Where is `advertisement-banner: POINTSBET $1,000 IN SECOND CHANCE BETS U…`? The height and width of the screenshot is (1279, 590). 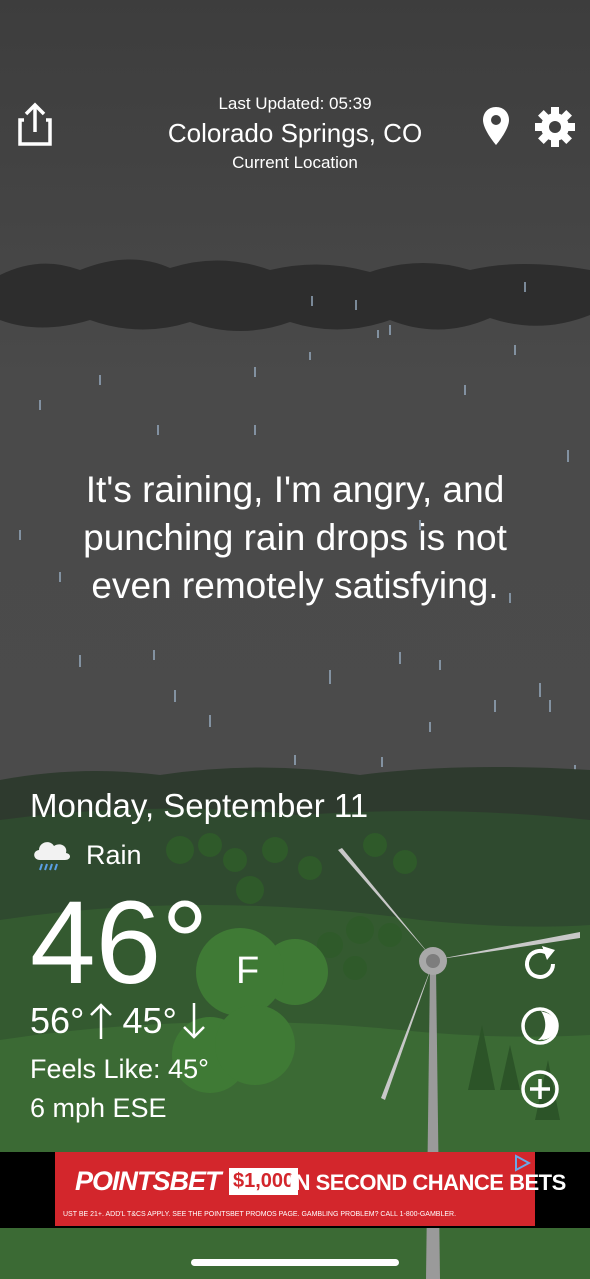 advertisement-banner: POINTSBET $1,000 IN SECOND CHANCE BETS U… is located at coordinates (310, 1189).